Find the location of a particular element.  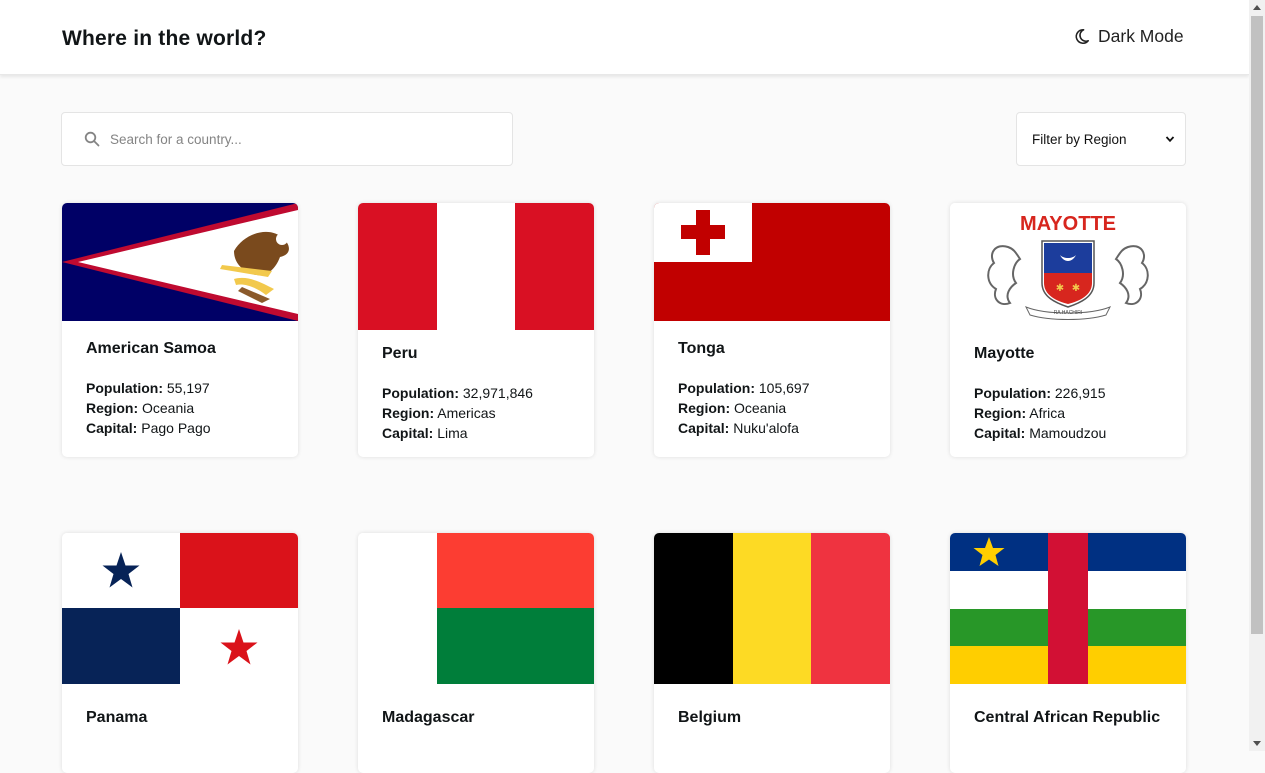

peru-flag is located at coordinates (476, 266).